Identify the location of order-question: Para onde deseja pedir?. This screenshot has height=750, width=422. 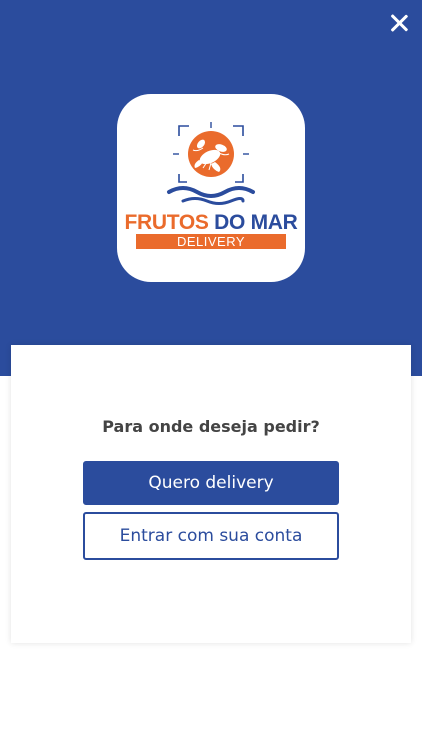
(211, 426).